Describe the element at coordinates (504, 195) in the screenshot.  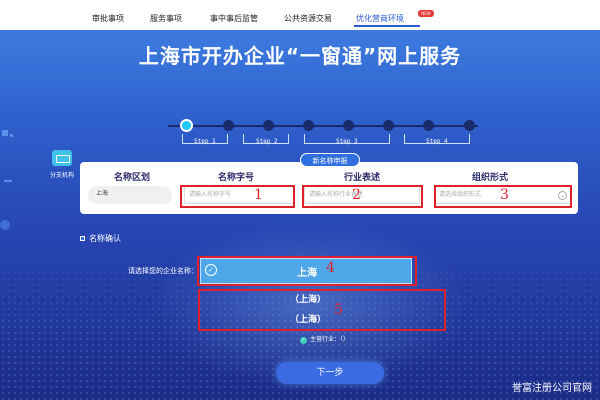
I see `annotation-number-3: 3` at that location.